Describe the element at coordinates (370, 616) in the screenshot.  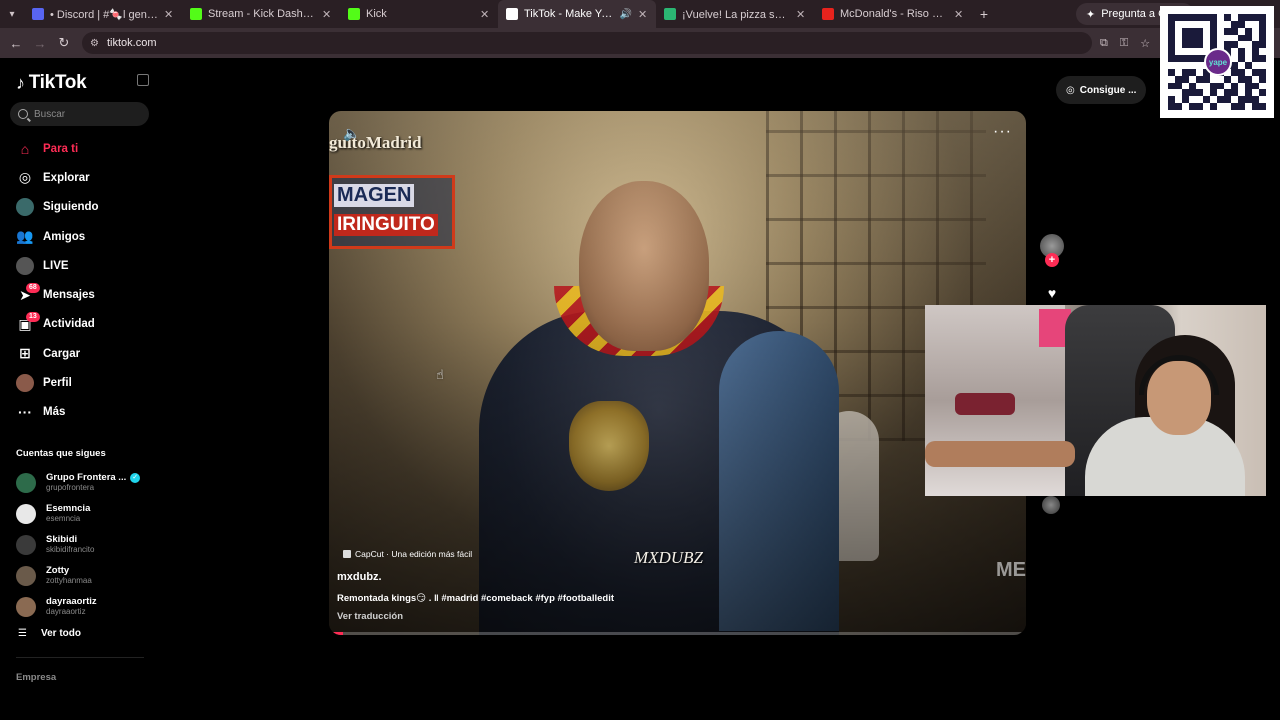
I see `see-translation-link: Ver traducción` at that location.